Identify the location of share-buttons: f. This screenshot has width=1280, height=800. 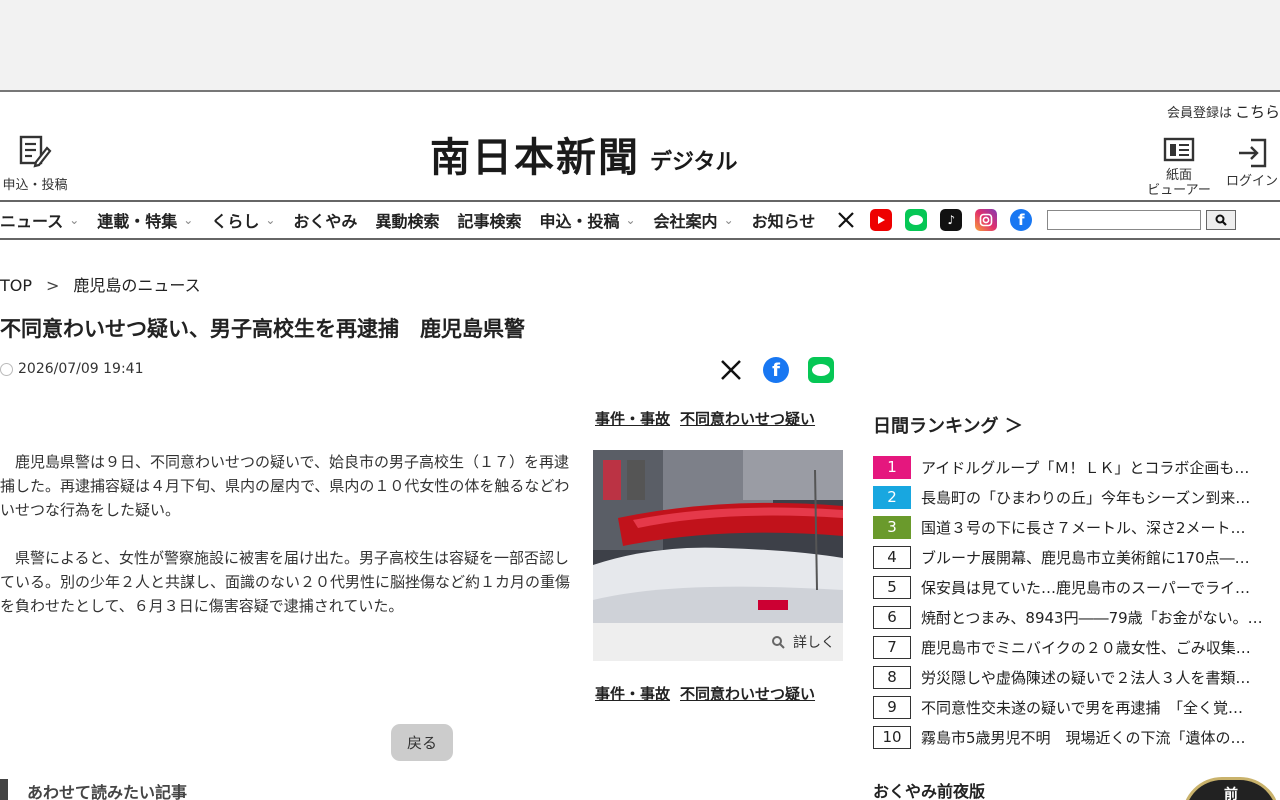
(785, 370).